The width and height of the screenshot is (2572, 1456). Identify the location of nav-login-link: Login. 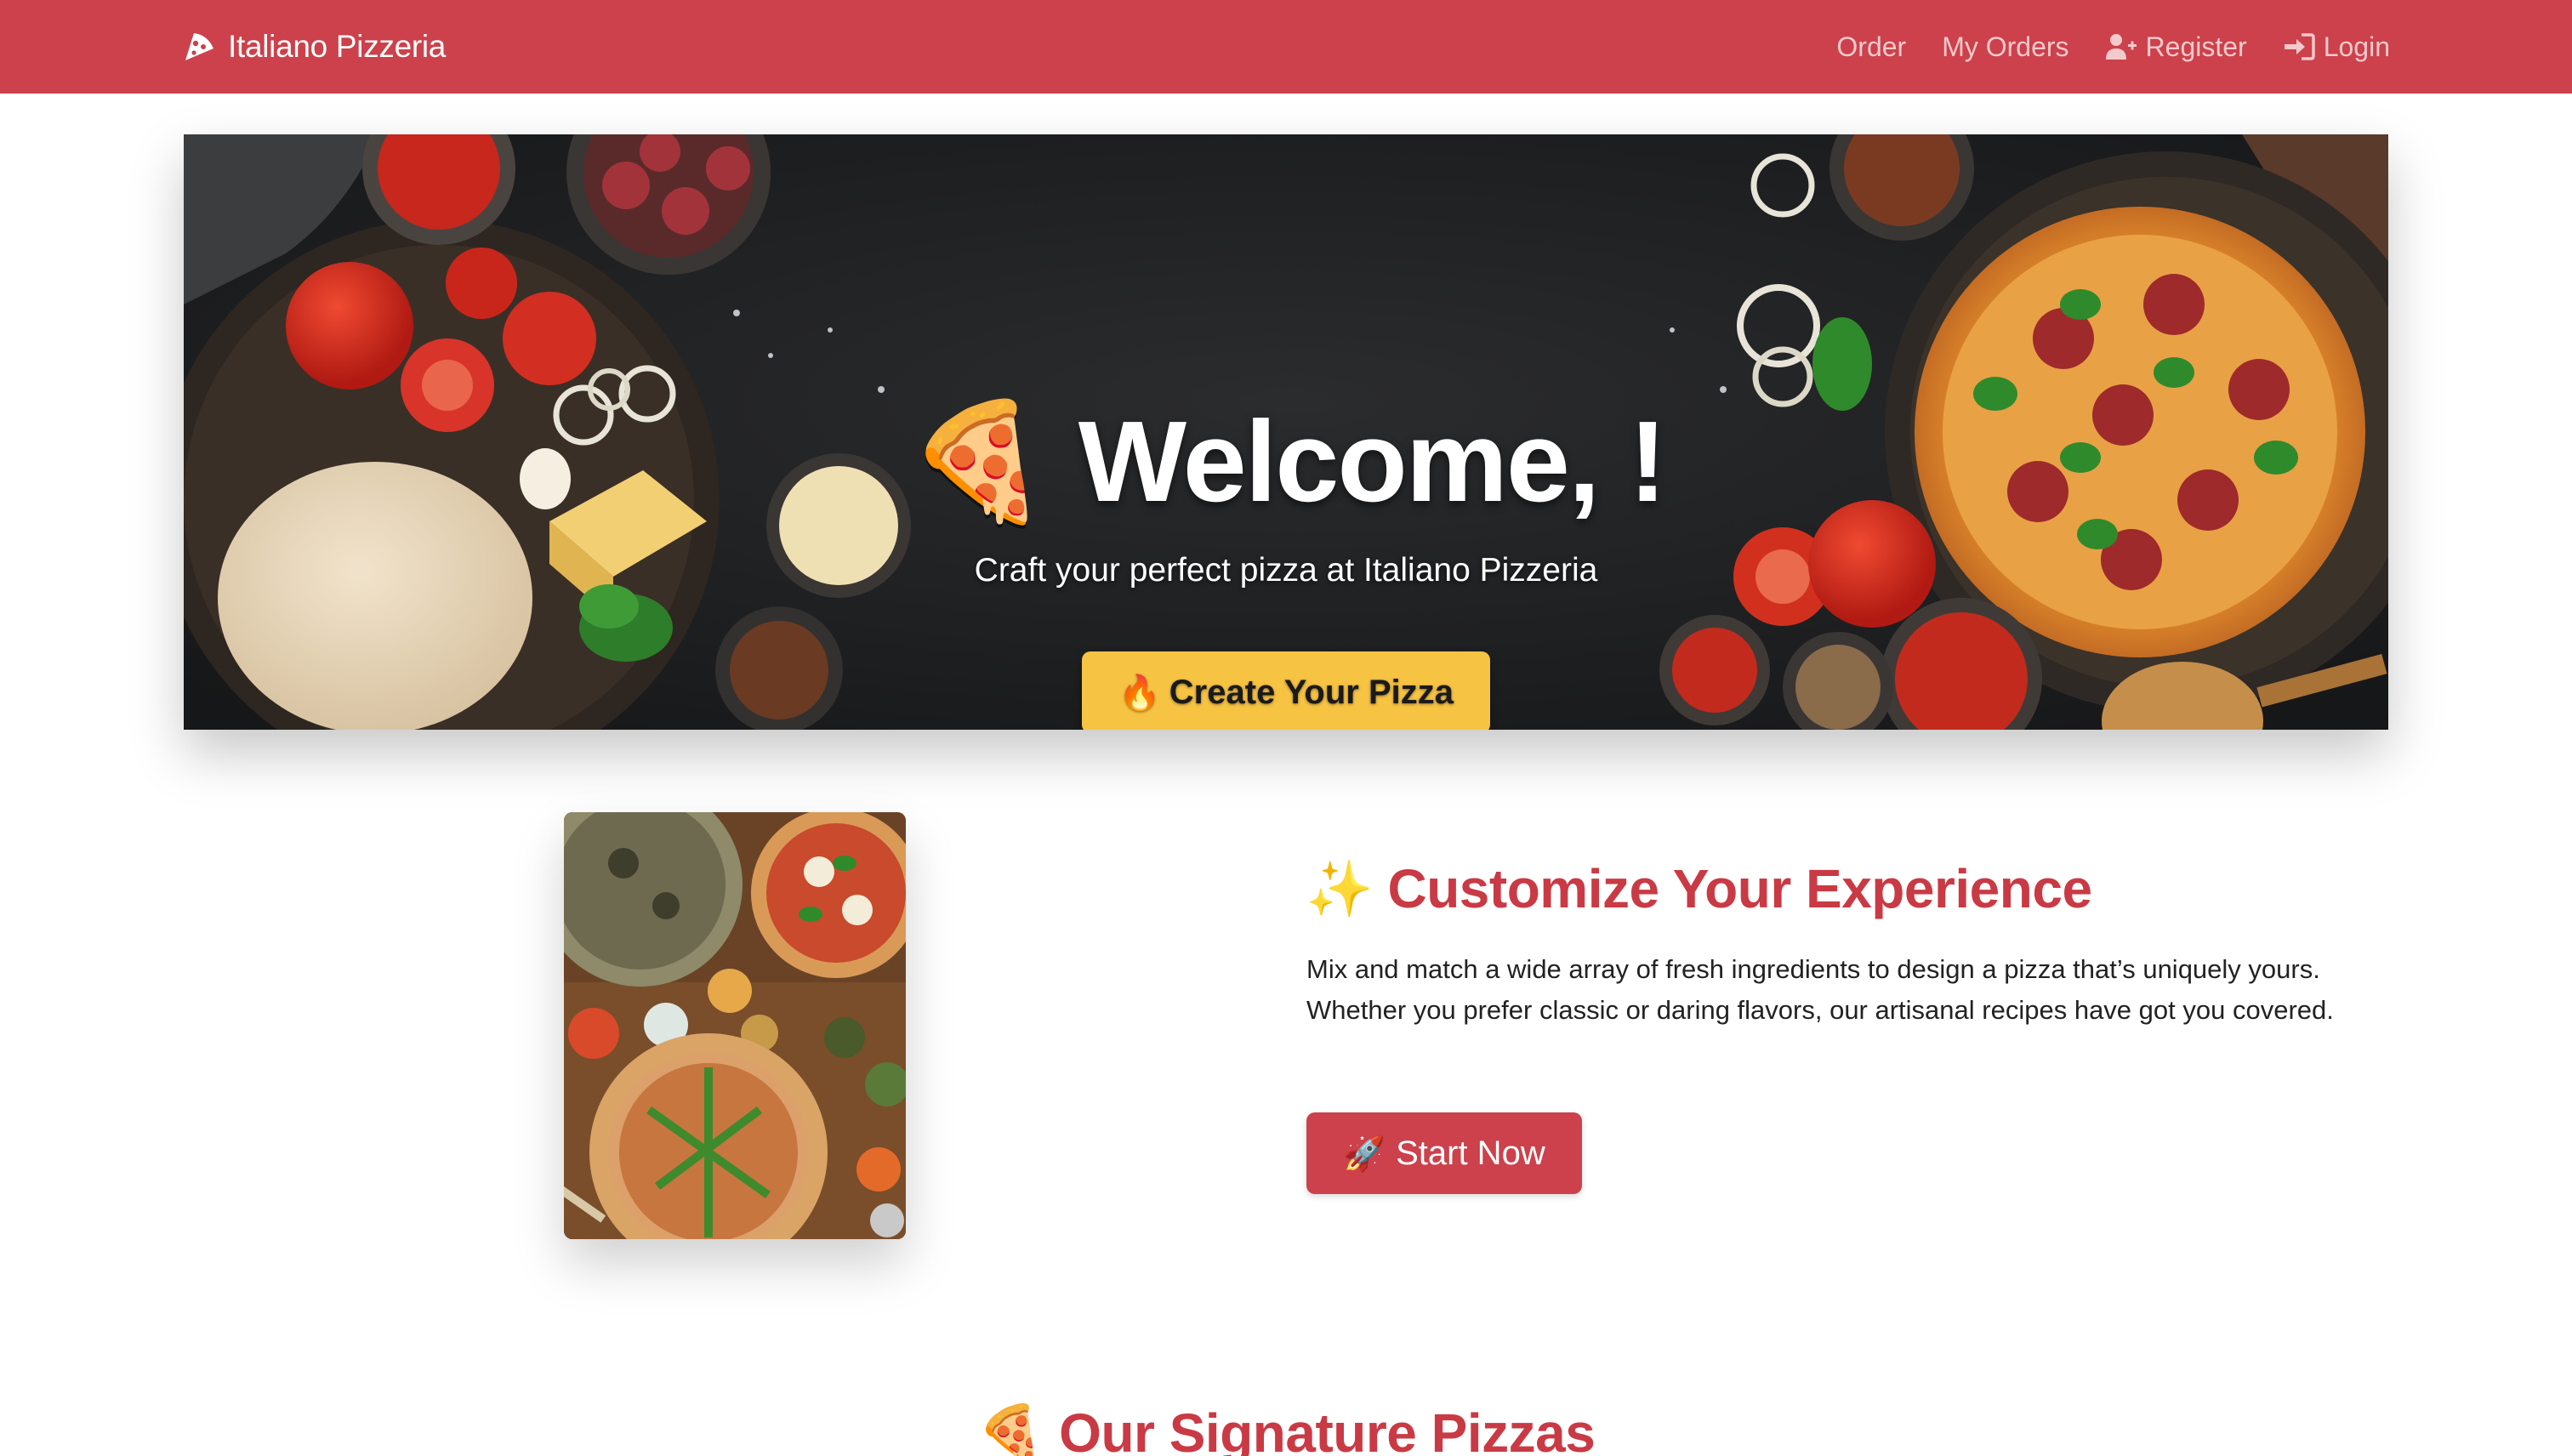
(2336, 47).